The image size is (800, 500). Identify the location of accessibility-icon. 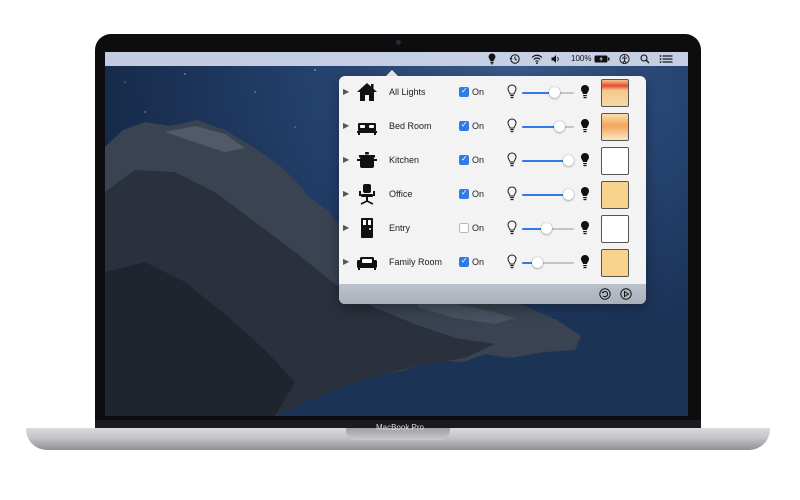
(624, 59).